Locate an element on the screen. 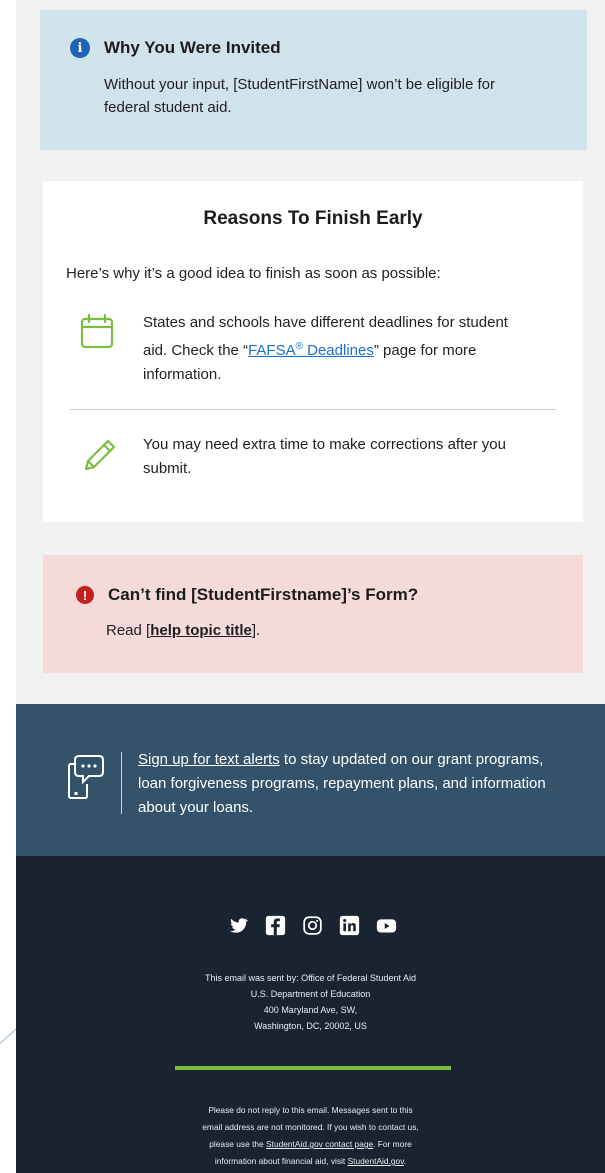 The width and height of the screenshot is (605, 1173). reasons-divider is located at coordinates (313, 409).